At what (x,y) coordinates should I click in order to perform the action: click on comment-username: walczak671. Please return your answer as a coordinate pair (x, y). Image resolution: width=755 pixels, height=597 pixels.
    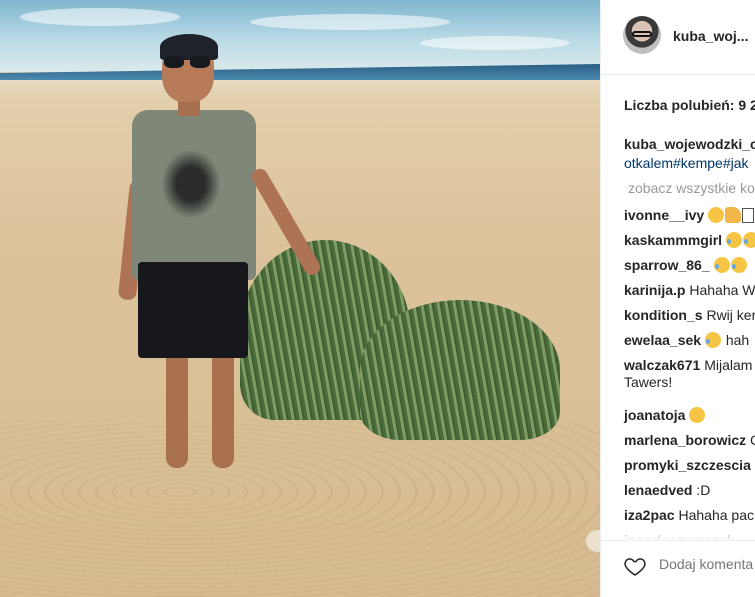
    Looking at the image, I should click on (662, 365).